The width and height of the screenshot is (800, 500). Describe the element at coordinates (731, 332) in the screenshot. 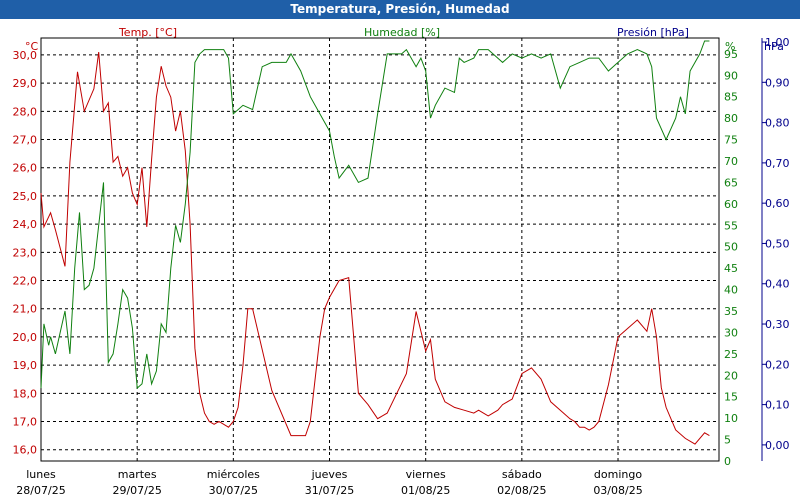

I see `humidity-tick-13: 30` at that location.